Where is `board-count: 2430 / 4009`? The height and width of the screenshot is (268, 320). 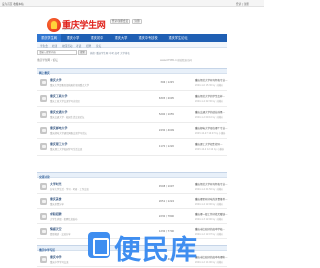
board-count: 2430 / 4009 is located at coordinates (166, 130).